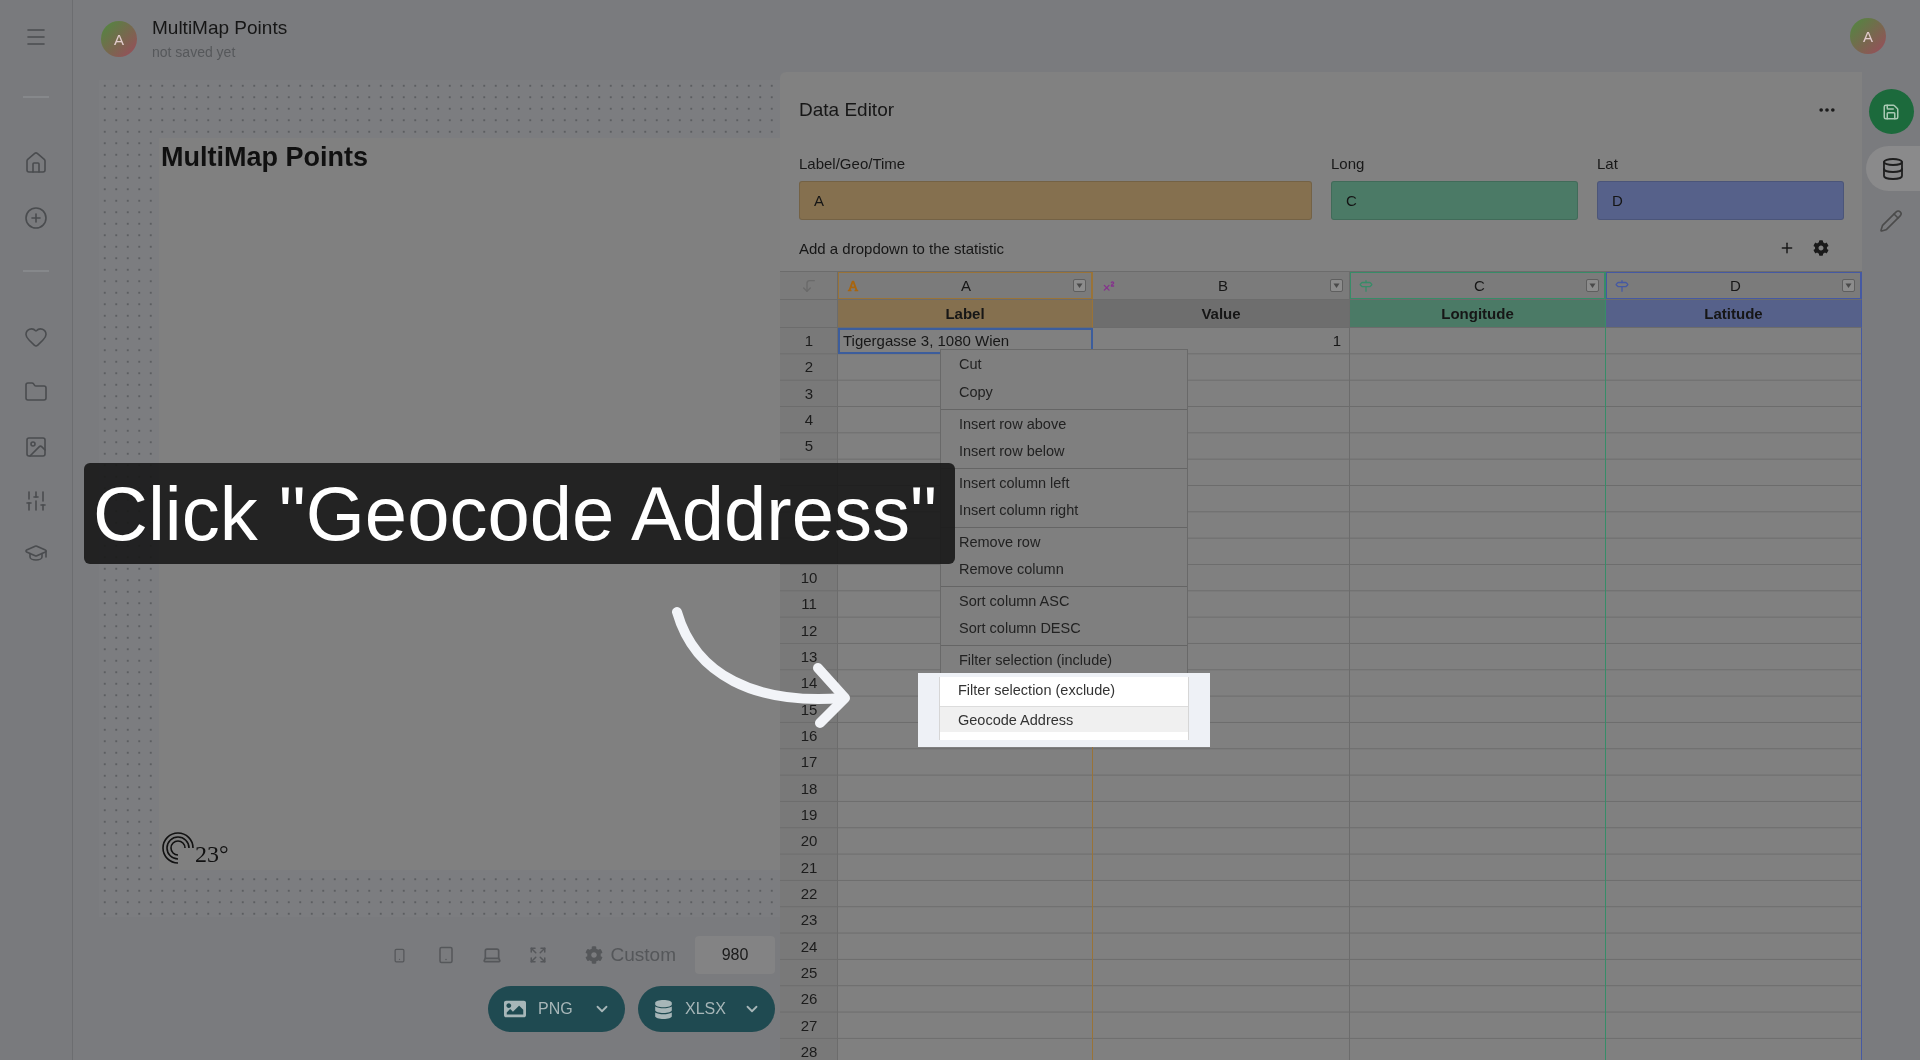 This screenshot has width=1920, height=1060. I want to click on database-tab, so click(1893, 168).